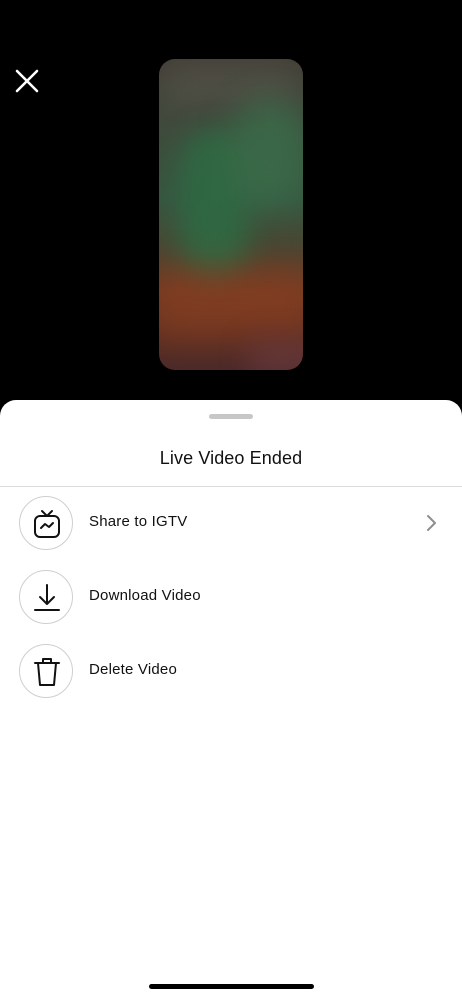 The height and width of the screenshot is (1000, 462). What do you see at coordinates (231, 986) in the screenshot?
I see `home-indicator` at bounding box center [231, 986].